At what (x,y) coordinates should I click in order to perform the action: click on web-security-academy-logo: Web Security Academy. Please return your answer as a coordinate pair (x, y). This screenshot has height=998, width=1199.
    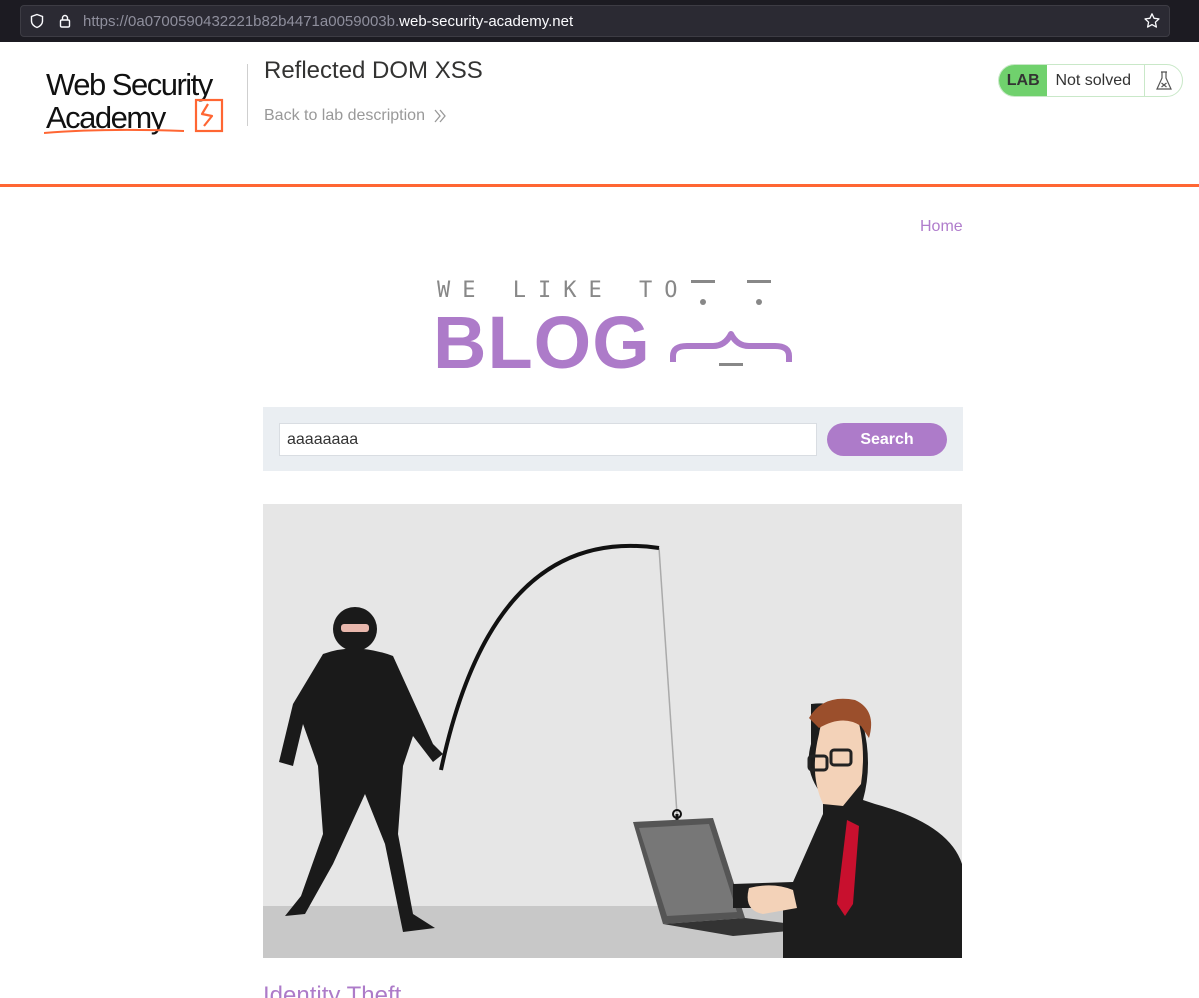
    Looking at the image, I should click on (146, 100).